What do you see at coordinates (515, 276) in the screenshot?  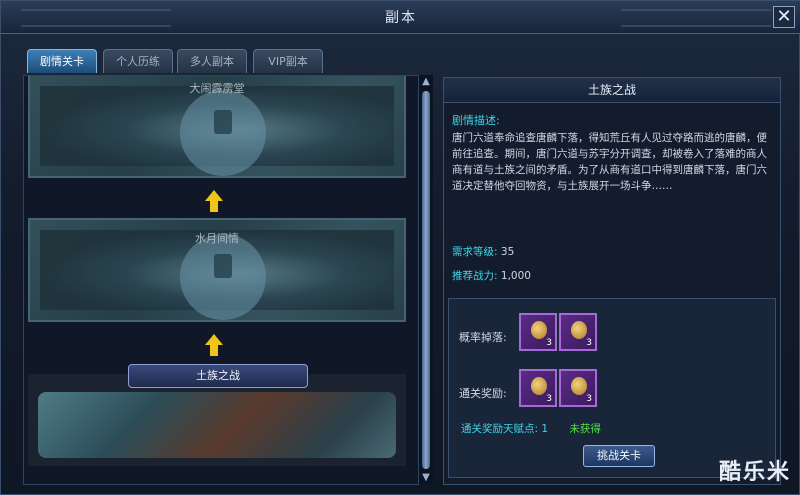 I see `recommended-power-value: 1,000` at bounding box center [515, 276].